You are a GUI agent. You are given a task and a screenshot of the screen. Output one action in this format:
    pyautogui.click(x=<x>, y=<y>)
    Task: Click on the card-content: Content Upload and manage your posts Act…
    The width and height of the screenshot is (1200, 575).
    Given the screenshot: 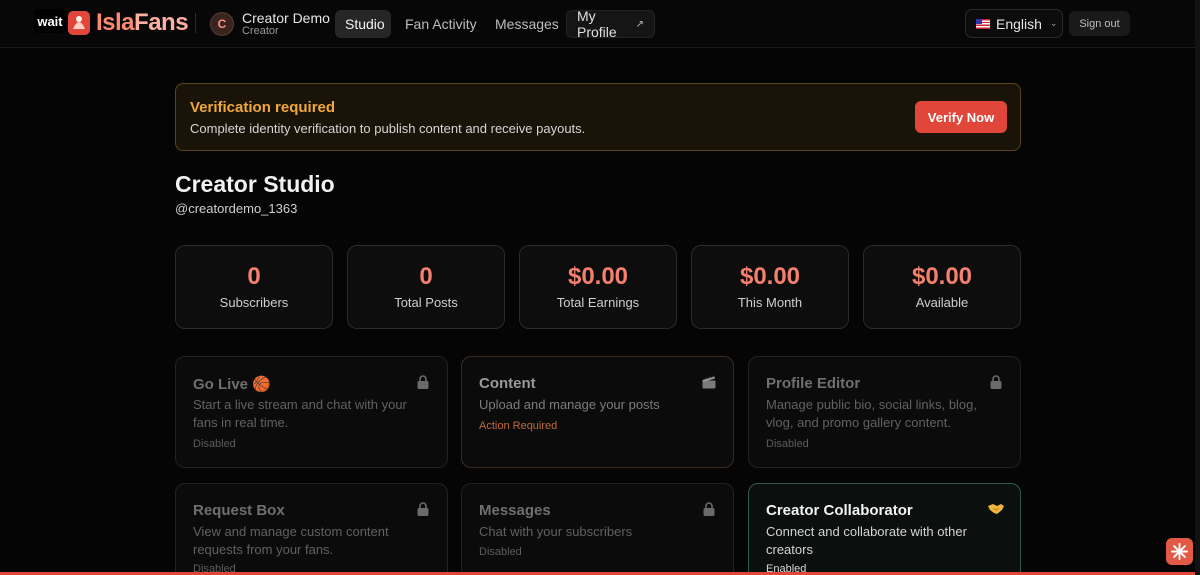 What is the action you would take?
    pyautogui.click(x=597, y=412)
    